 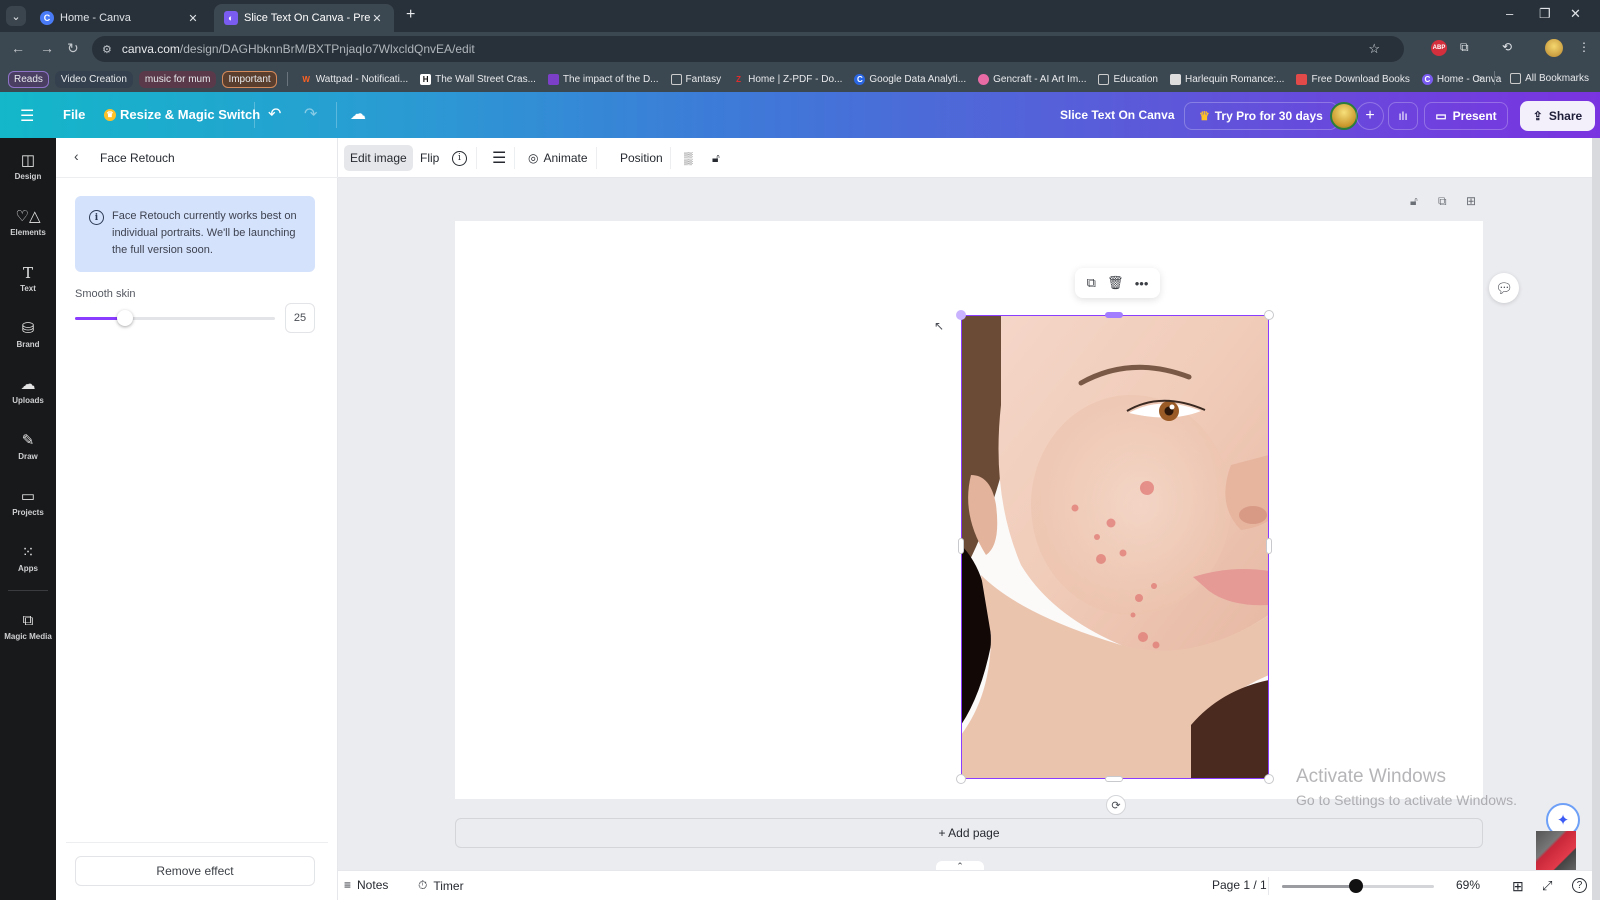 What do you see at coordinates (28, 166) in the screenshot?
I see `rail-design: ◫ Design` at bounding box center [28, 166].